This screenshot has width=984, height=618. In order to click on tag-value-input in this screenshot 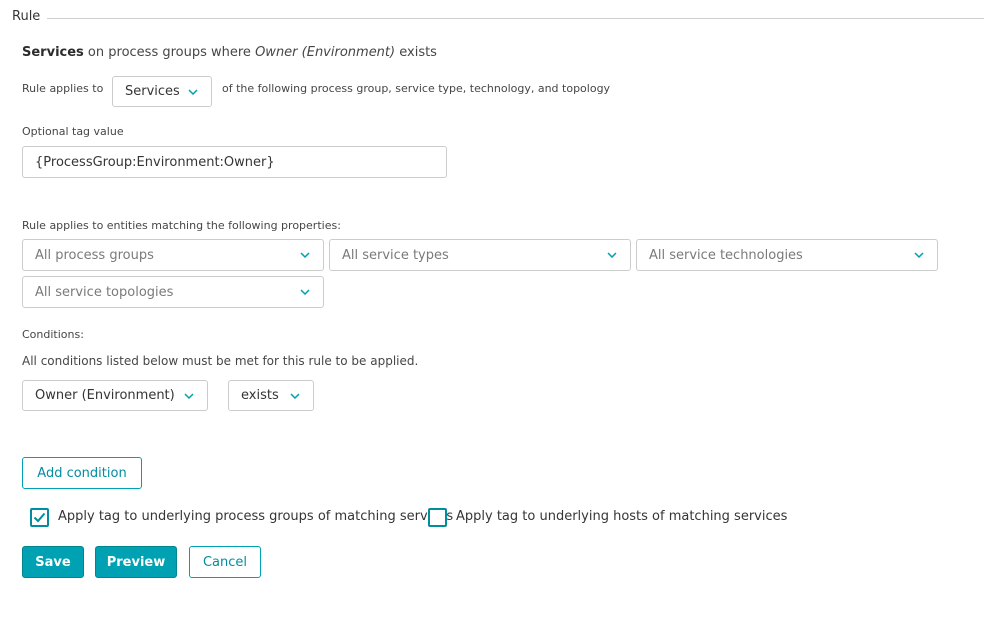, I will do `click(234, 162)`.